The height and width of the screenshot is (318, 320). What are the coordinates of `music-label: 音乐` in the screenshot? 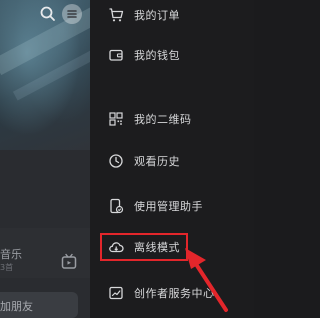 It's located at (11, 254).